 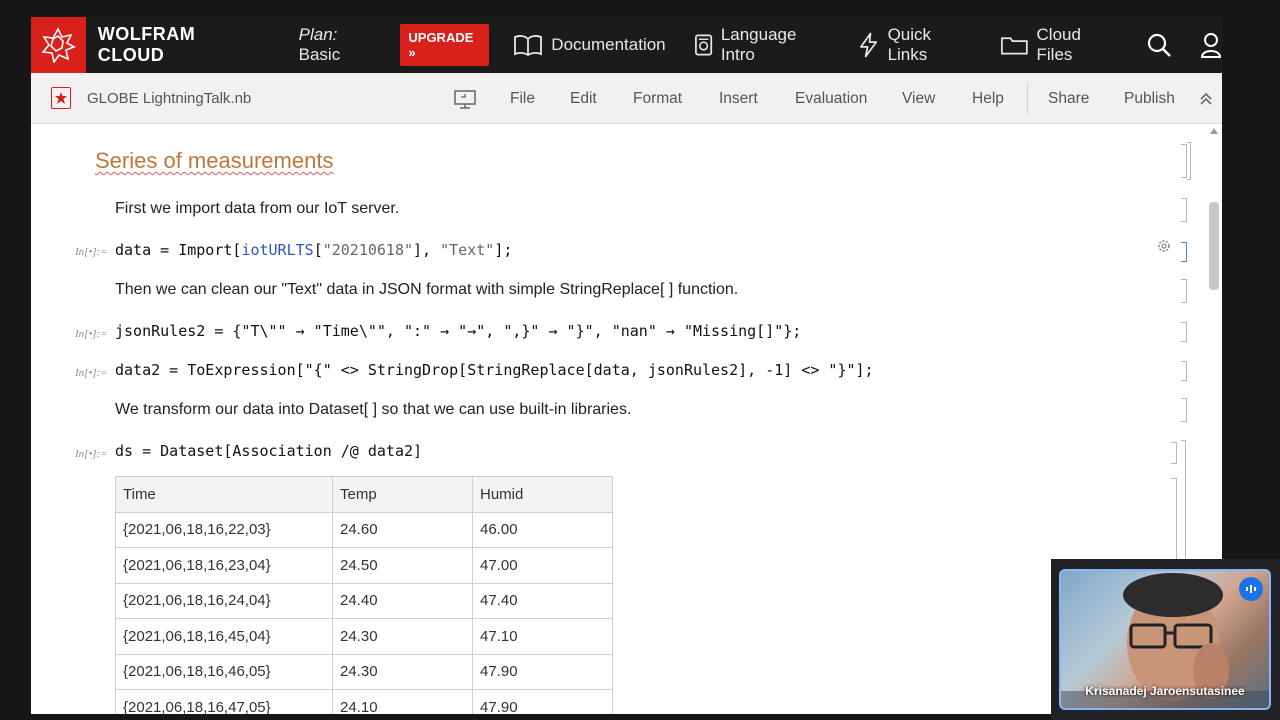 What do you see at coordinates (224, 671) in the screenshot?
I see `cell-time: {2021,06,18,16,46,05}` at bounding box center [224, 671].